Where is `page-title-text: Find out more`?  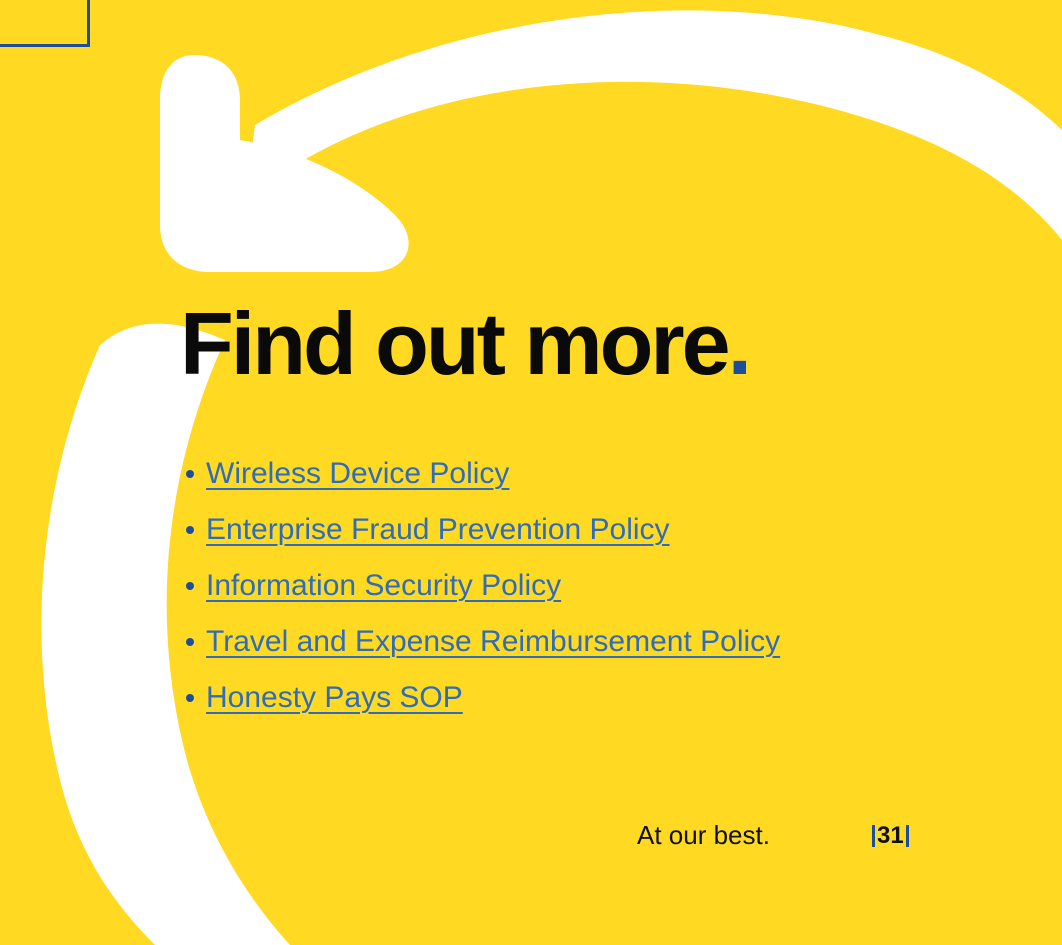 page-title-text: Find out more is located at coordinates (455, 343).